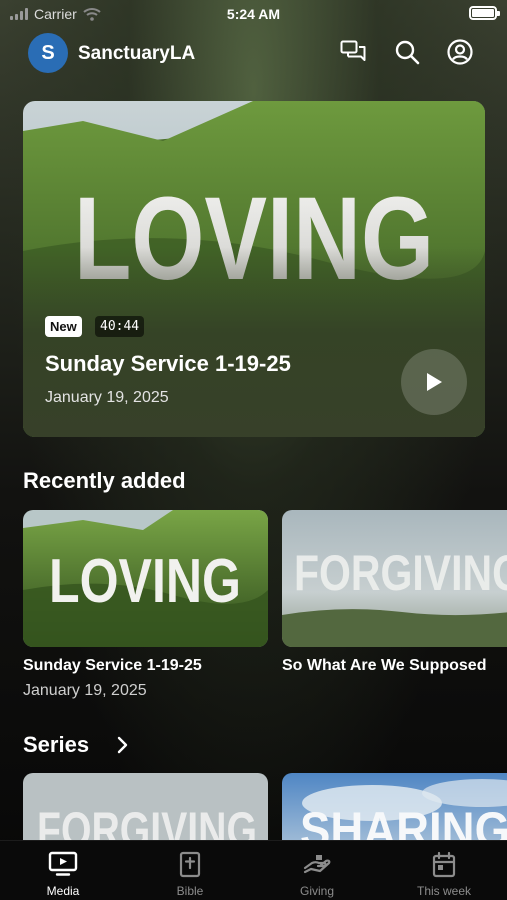 The image size is (507, 900). I want to click on tab-bar: Media Bible Giving This week, so click(253, 870).